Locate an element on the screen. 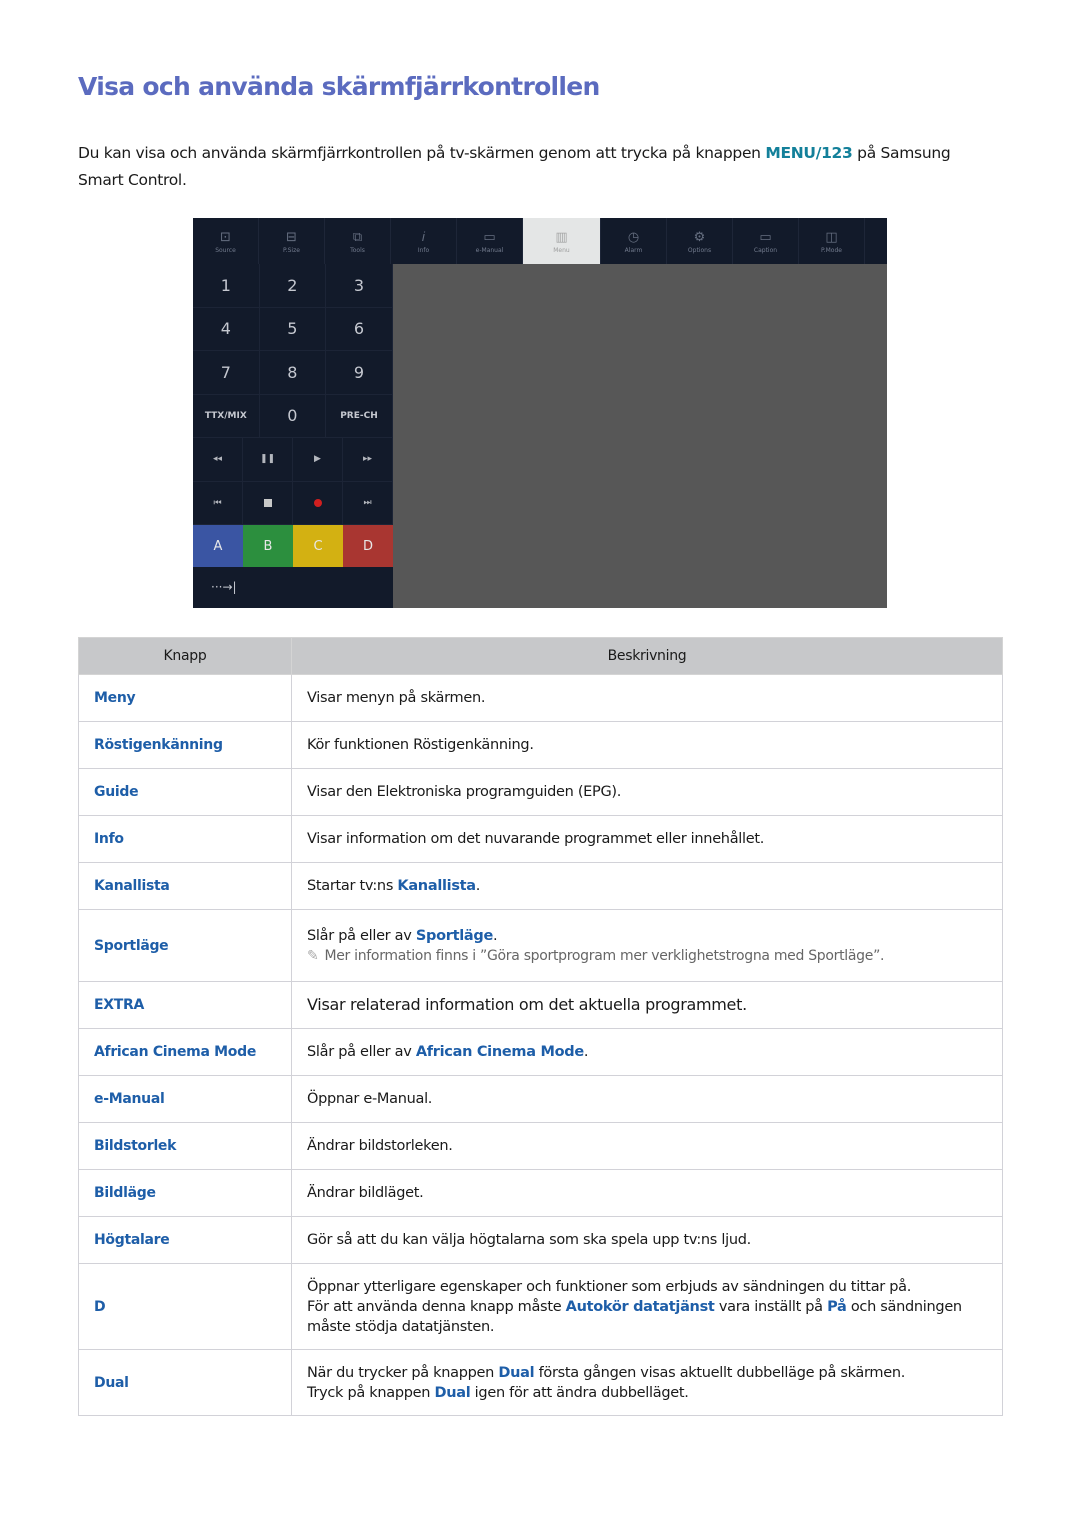  media-controls: ◂◂ ❚❚ ▶ ▸▸ ⏮ ⏭ is located at coordinates (293, 481).